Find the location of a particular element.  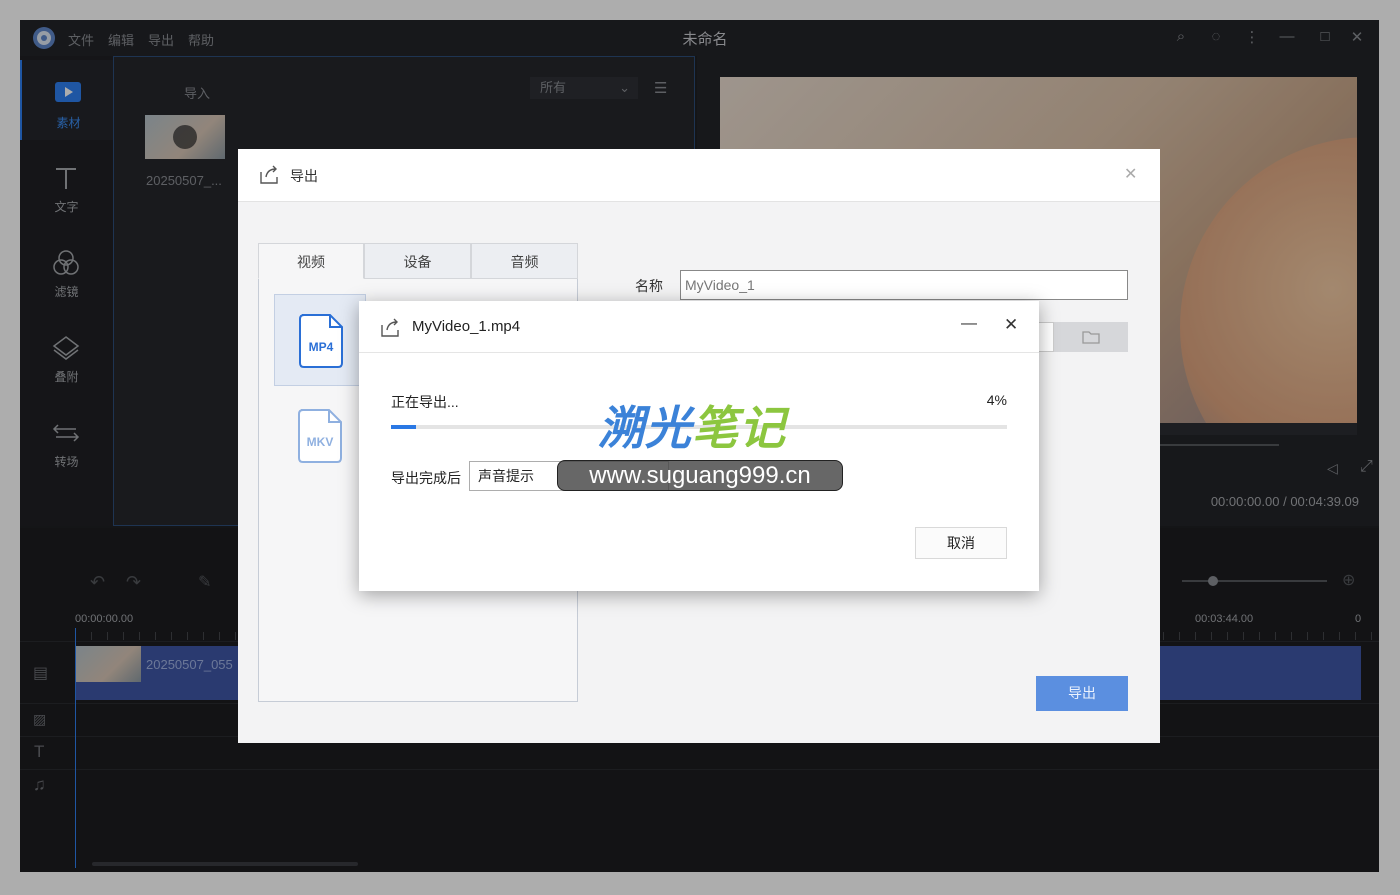

watermark-title-part: 笔记 is located at coordinates (739, 428).